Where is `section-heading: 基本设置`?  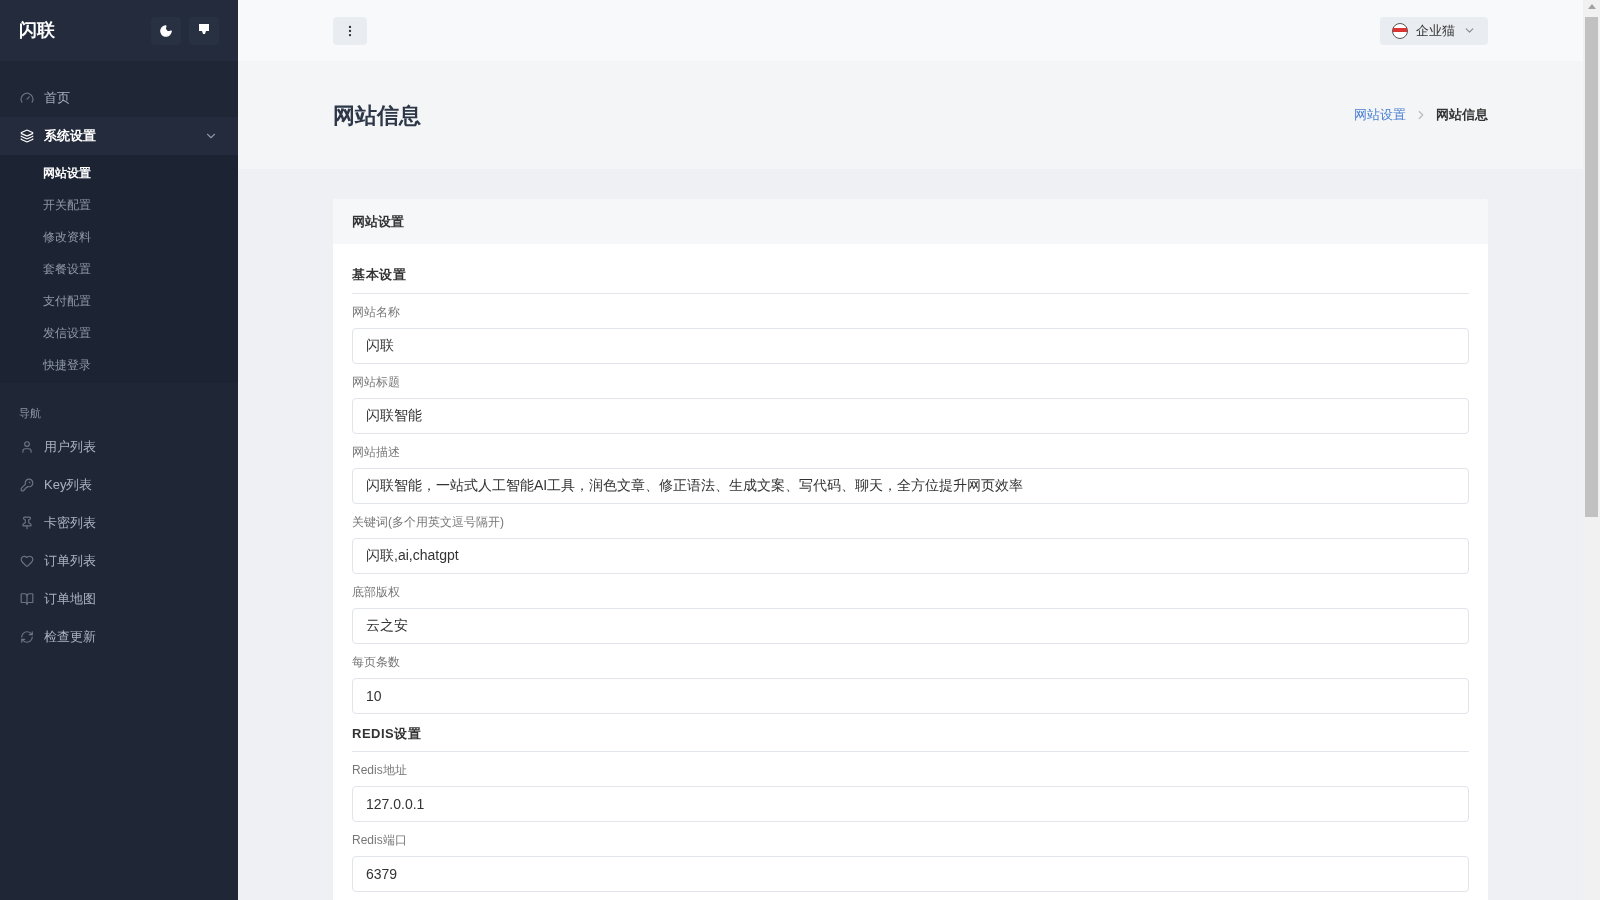 section-heading: 基本设置 is located at coordinates (910, 279).